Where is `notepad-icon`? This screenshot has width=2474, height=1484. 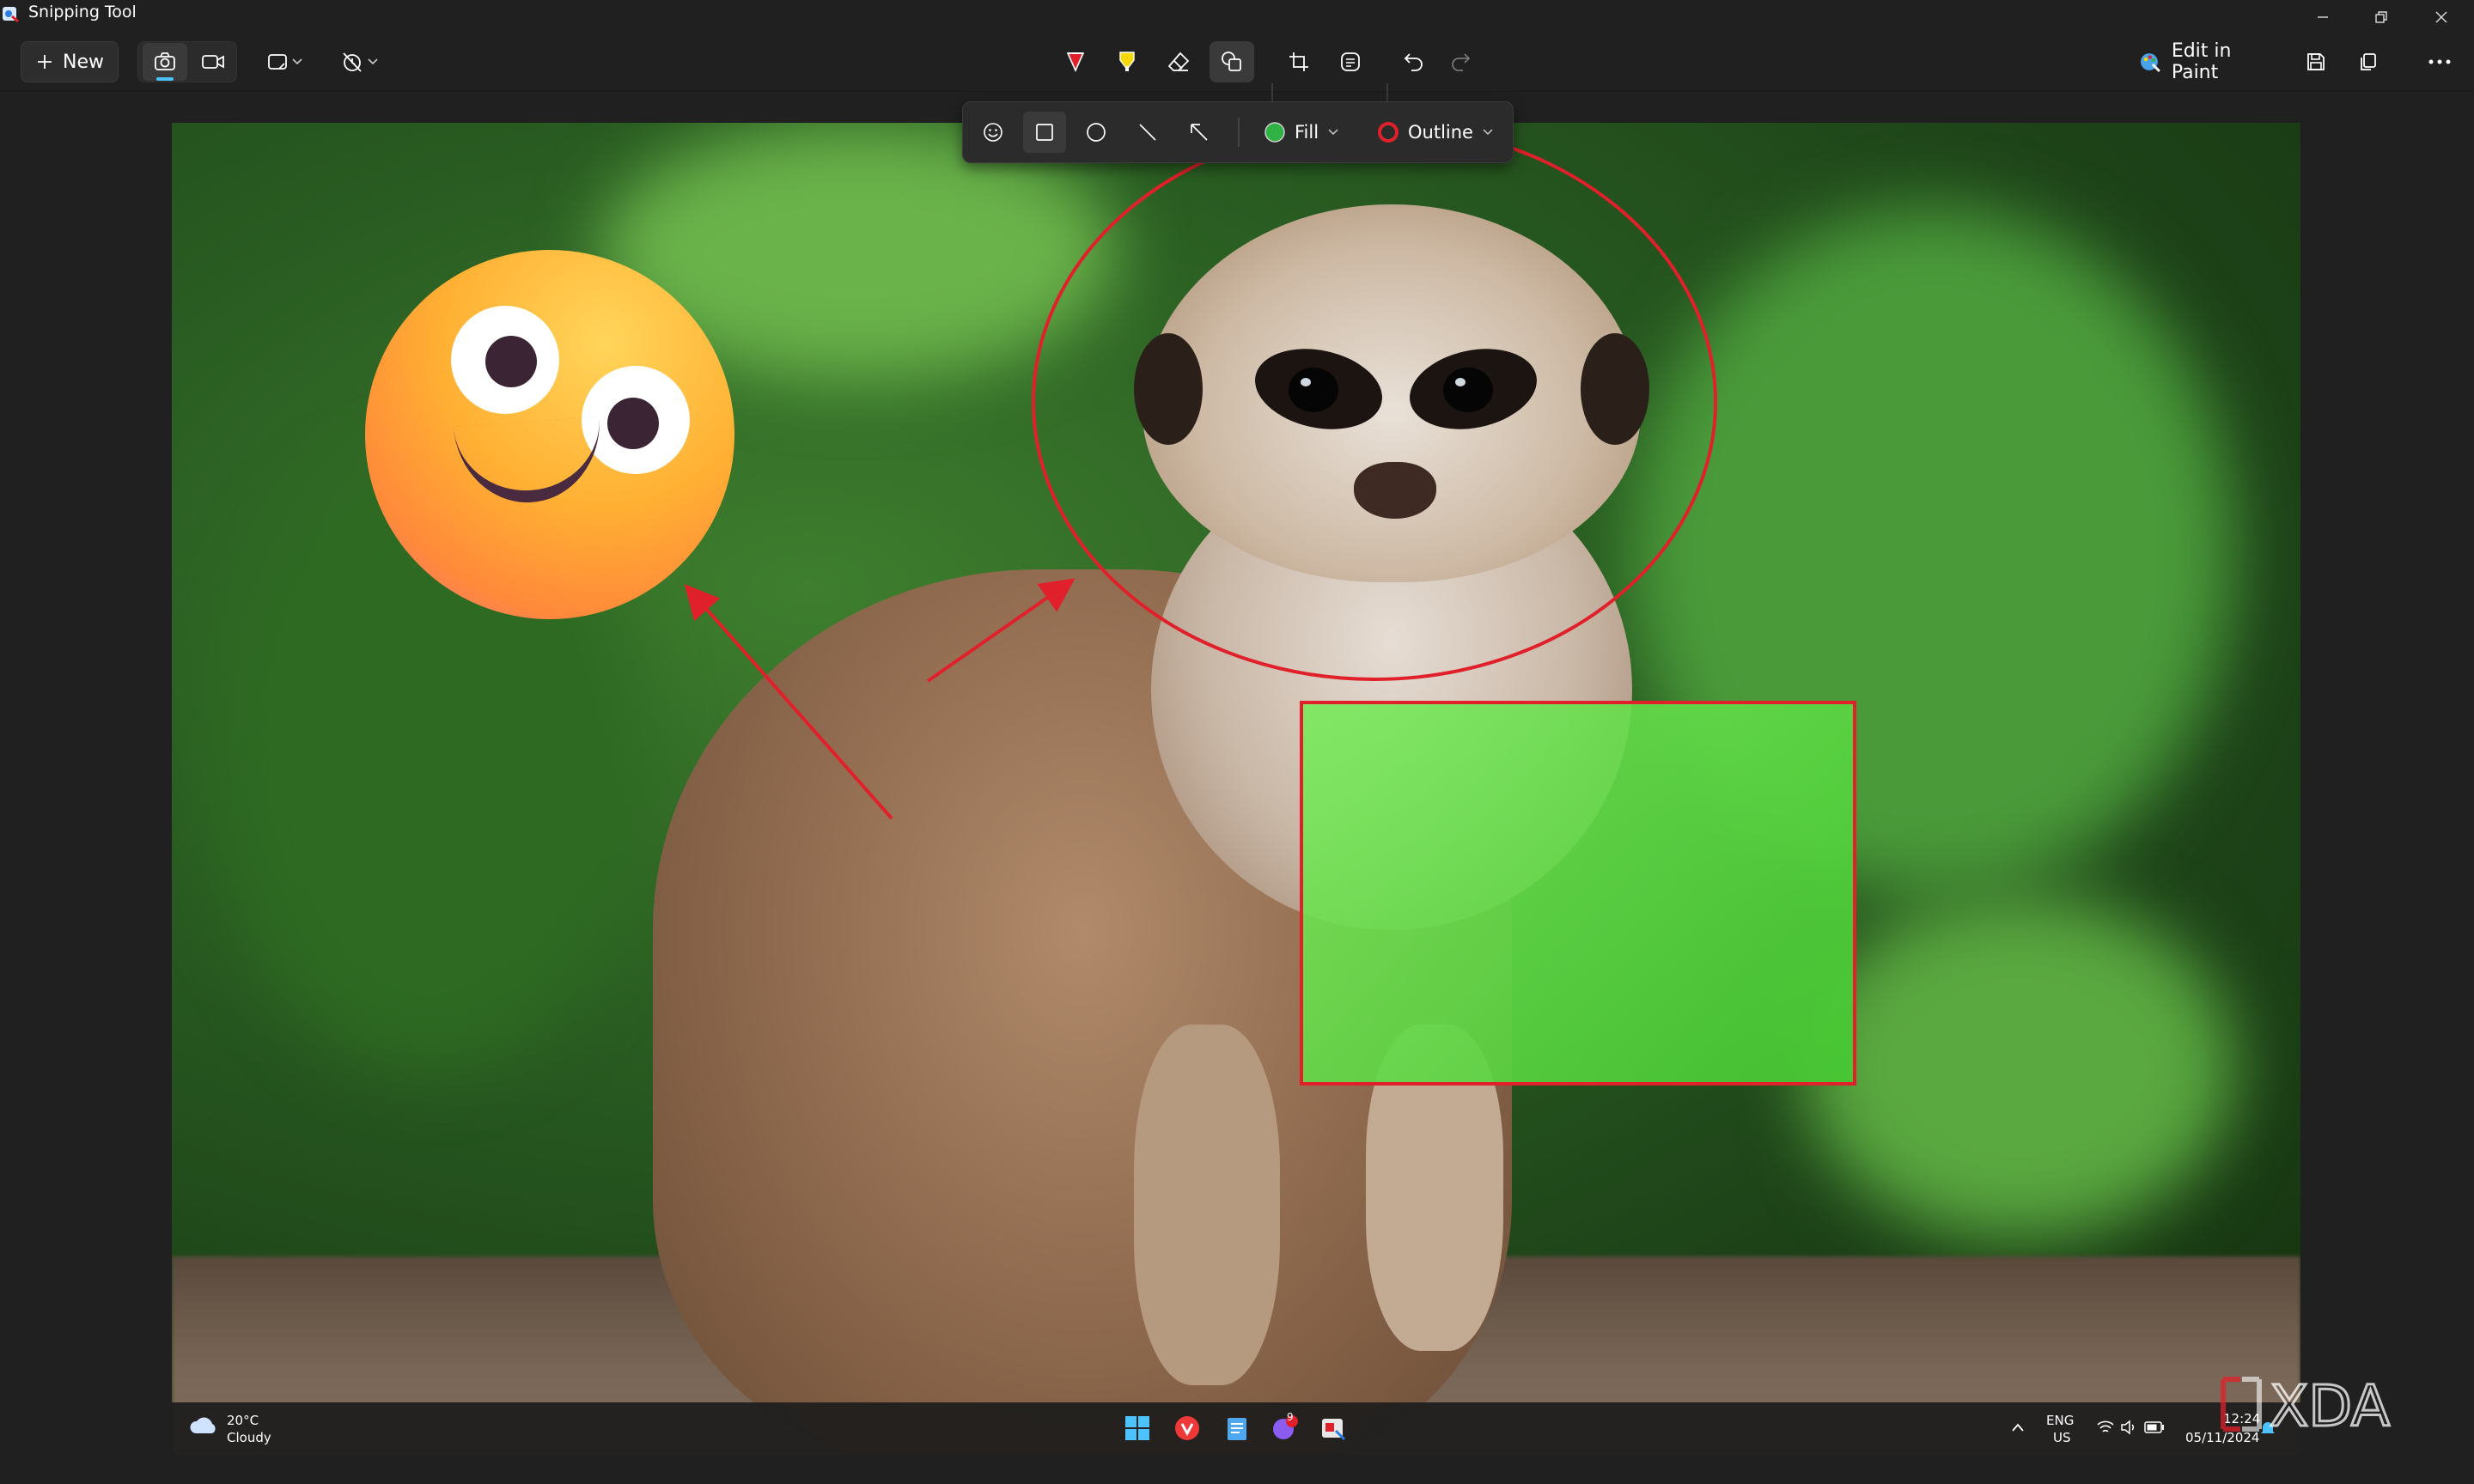 notepad-icon is located at coordinates (1237, 1429).